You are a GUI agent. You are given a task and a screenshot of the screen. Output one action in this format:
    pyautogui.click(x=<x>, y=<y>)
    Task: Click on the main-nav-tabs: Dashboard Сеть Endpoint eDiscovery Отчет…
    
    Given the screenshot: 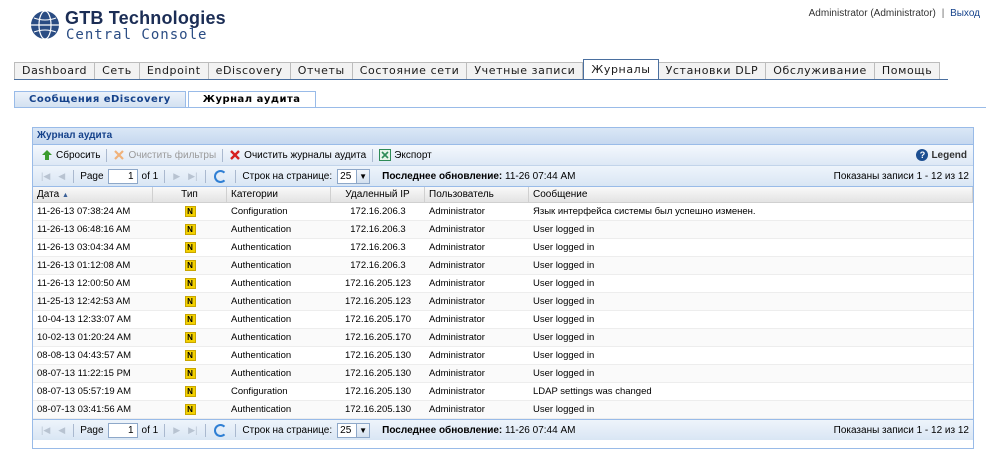 What is the action you would take?
    pyautogui.click(x=477, y=69)
    